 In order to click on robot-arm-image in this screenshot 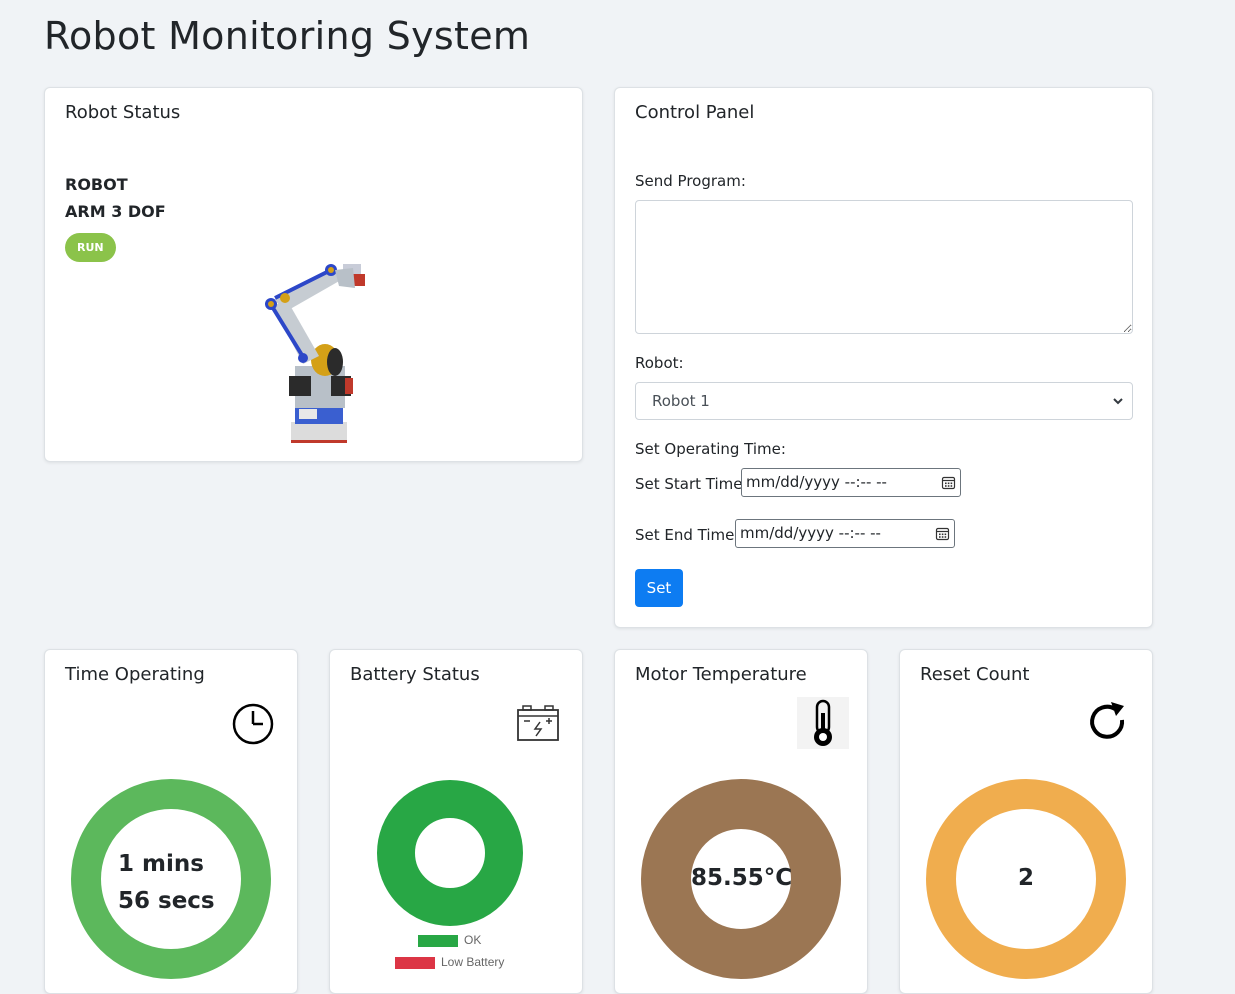, I will do `click(315, 353)`.